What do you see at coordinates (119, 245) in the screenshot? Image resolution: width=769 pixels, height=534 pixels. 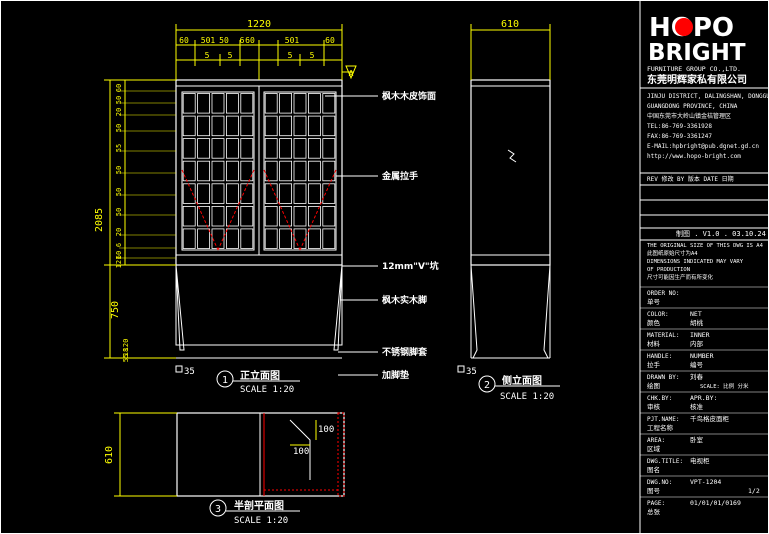 I see `left-stack-label: 6` at bounding box center [119, 245].